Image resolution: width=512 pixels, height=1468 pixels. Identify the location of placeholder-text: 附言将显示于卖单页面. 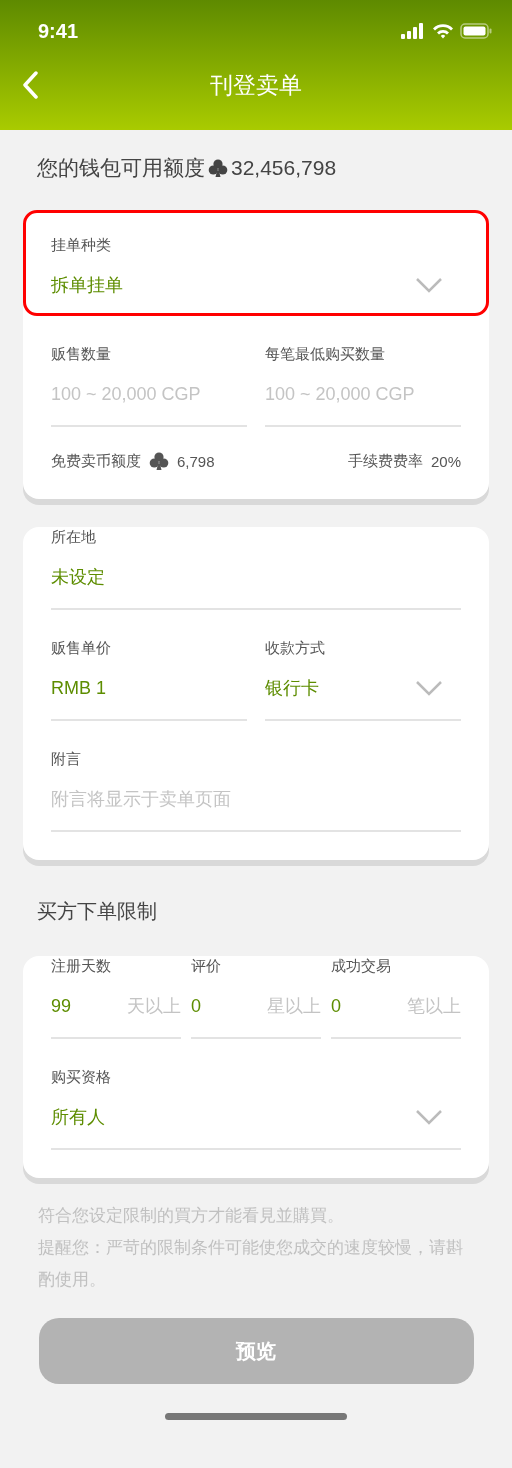
(141, 799).